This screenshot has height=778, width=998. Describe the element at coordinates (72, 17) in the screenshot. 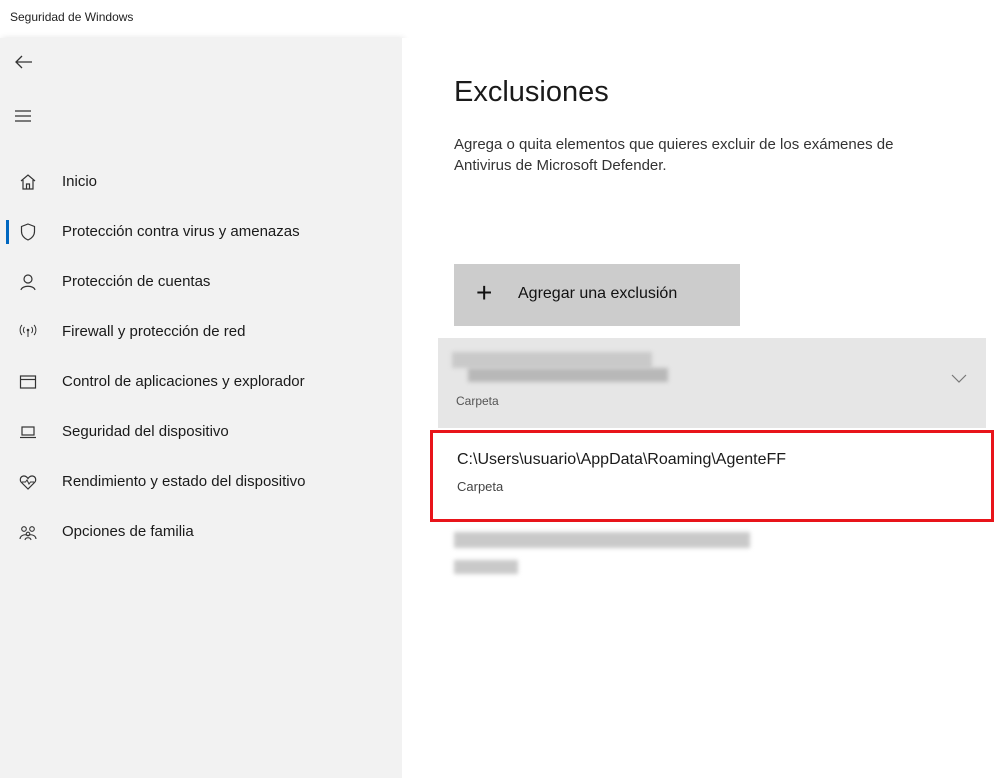

I see `window-title: Seguridad de Windows` at that location.